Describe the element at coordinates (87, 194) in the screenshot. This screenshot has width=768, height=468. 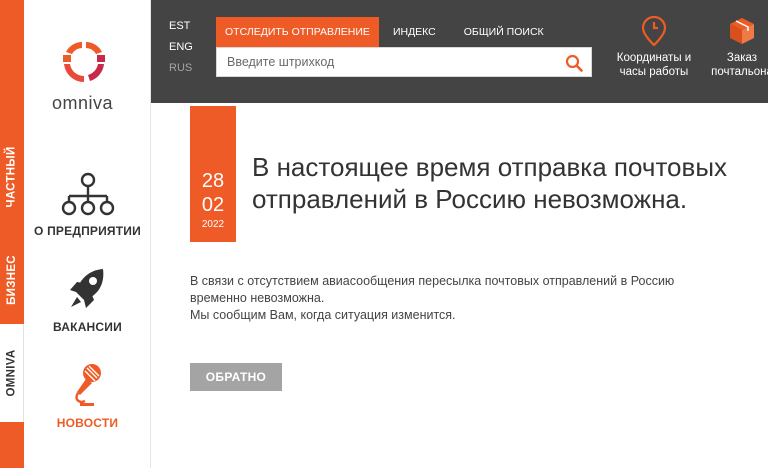
I see `org-chart-icon` at that location.